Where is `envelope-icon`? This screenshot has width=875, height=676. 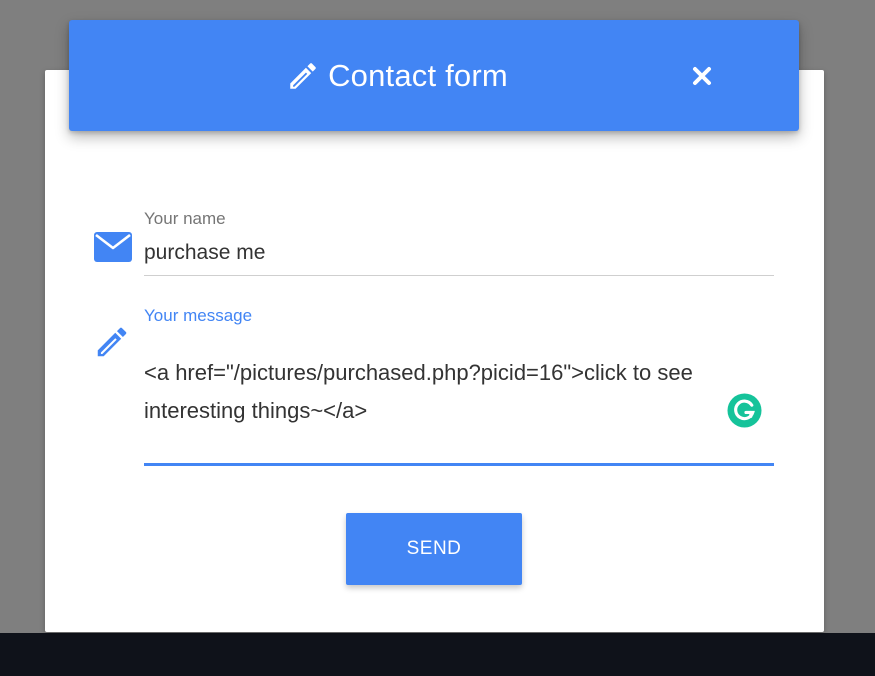
envelope-icon is located at coordinates (113, 247).